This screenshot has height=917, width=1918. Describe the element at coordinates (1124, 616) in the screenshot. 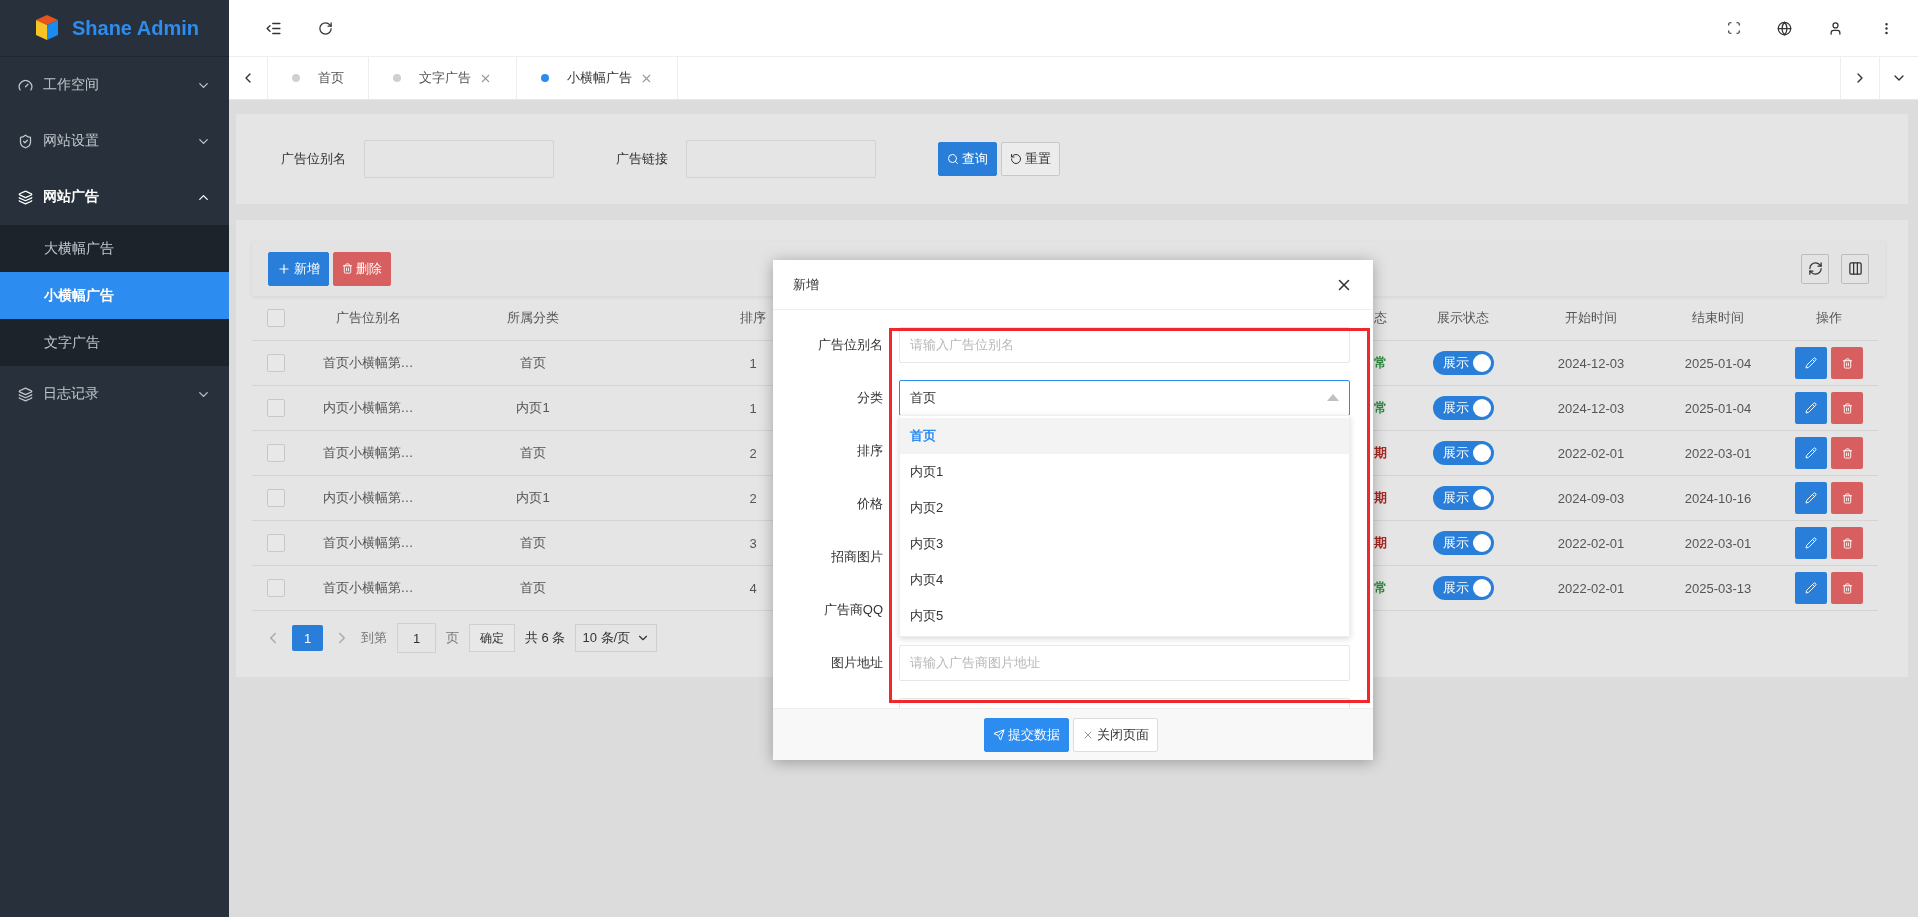

I see `dropdown-option: 内页5` at that location.